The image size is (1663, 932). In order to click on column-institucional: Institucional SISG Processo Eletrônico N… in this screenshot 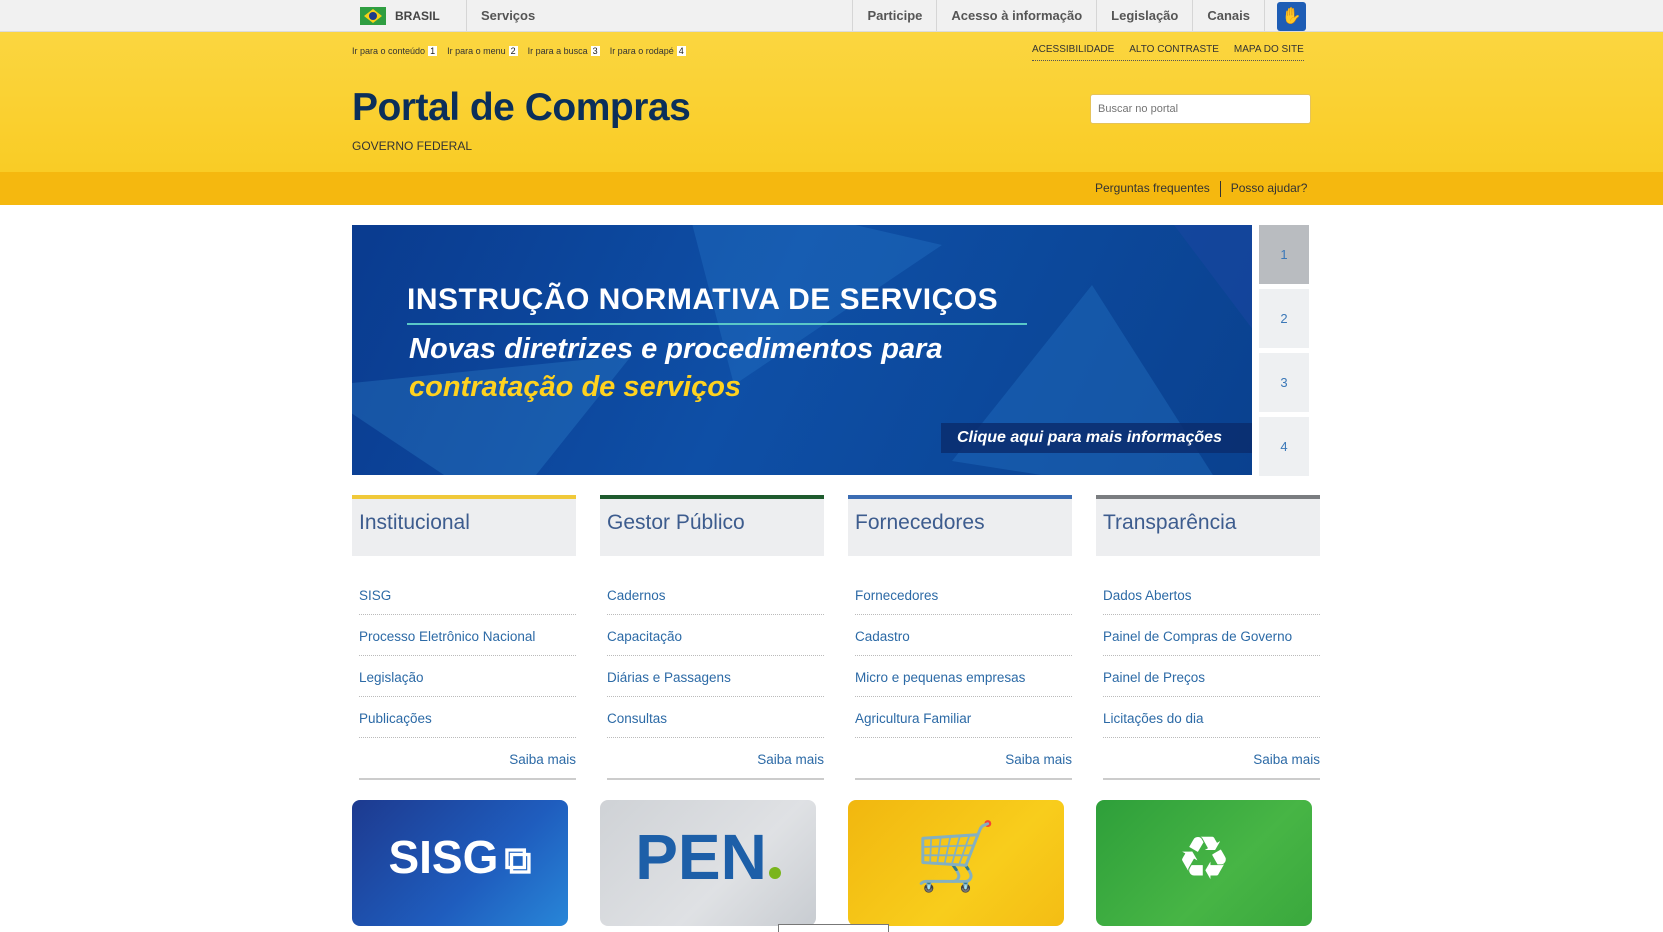, I will do `click(464, 637)`.